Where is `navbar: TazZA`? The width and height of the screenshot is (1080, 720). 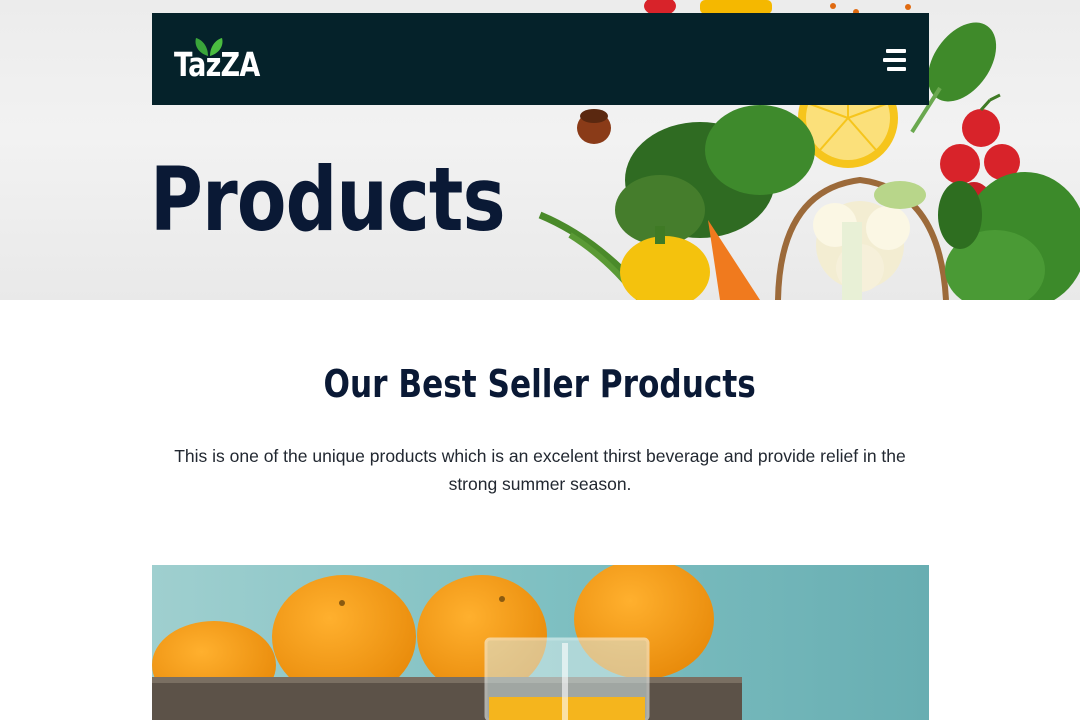
navbar: TazZA is located at coordinates (540, 59).